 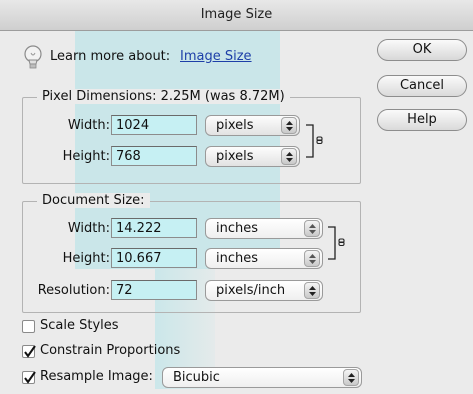 What do you see at coordinates (33, 58) in the screenshot?
I see `lightbulb-icon` at bounding box center [33, 58].